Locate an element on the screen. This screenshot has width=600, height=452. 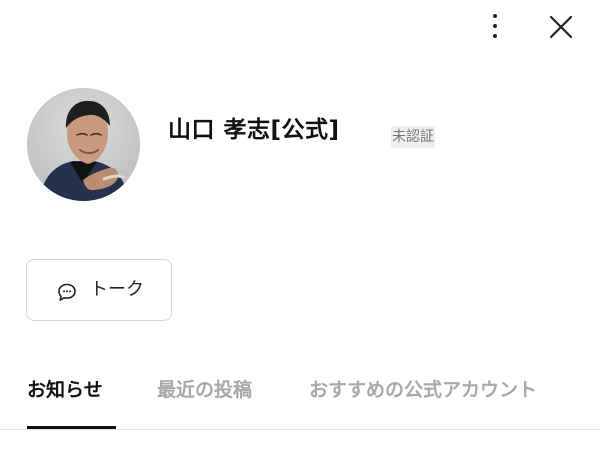
close-icon is located at coordinates (561, 27).